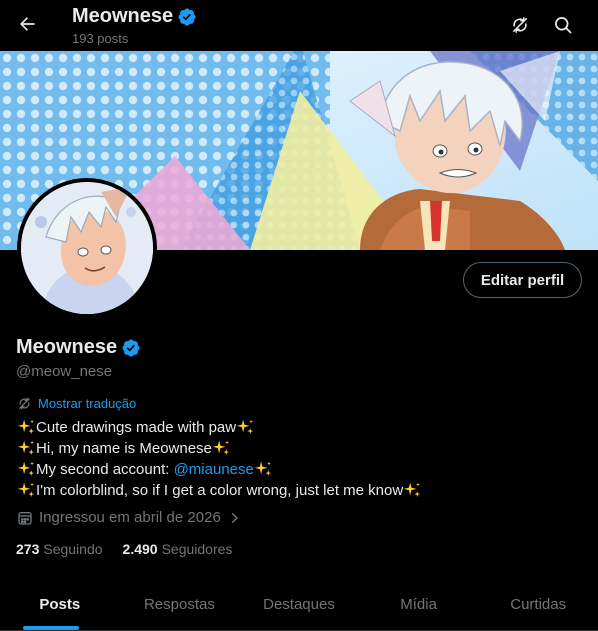 This screenshot has height=631, width=598. What do you see at coordinates (140, 549) in the screenshot?
I see `followers-count: 2.490` at bounding box center [140, 549].